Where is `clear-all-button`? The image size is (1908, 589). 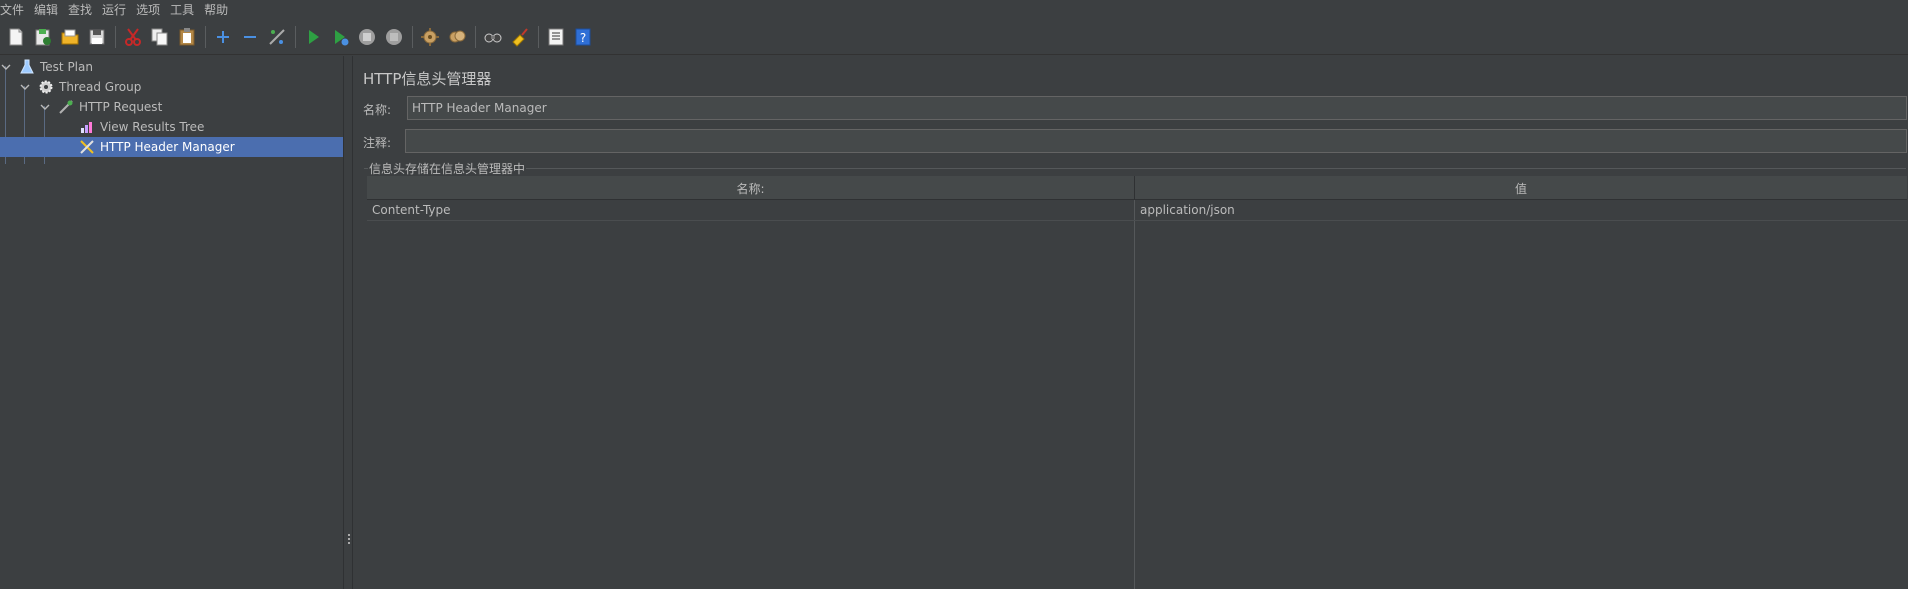
clear-all-button is located at coordinates (457, 37).